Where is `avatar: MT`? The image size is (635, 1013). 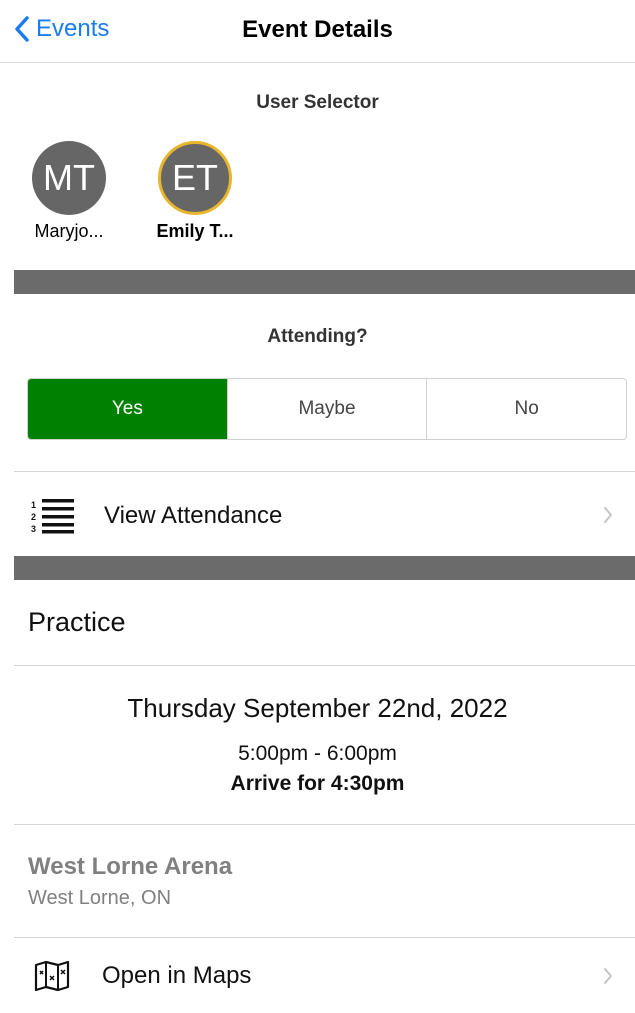
avatar: MT is located at coordinates (69, 178).